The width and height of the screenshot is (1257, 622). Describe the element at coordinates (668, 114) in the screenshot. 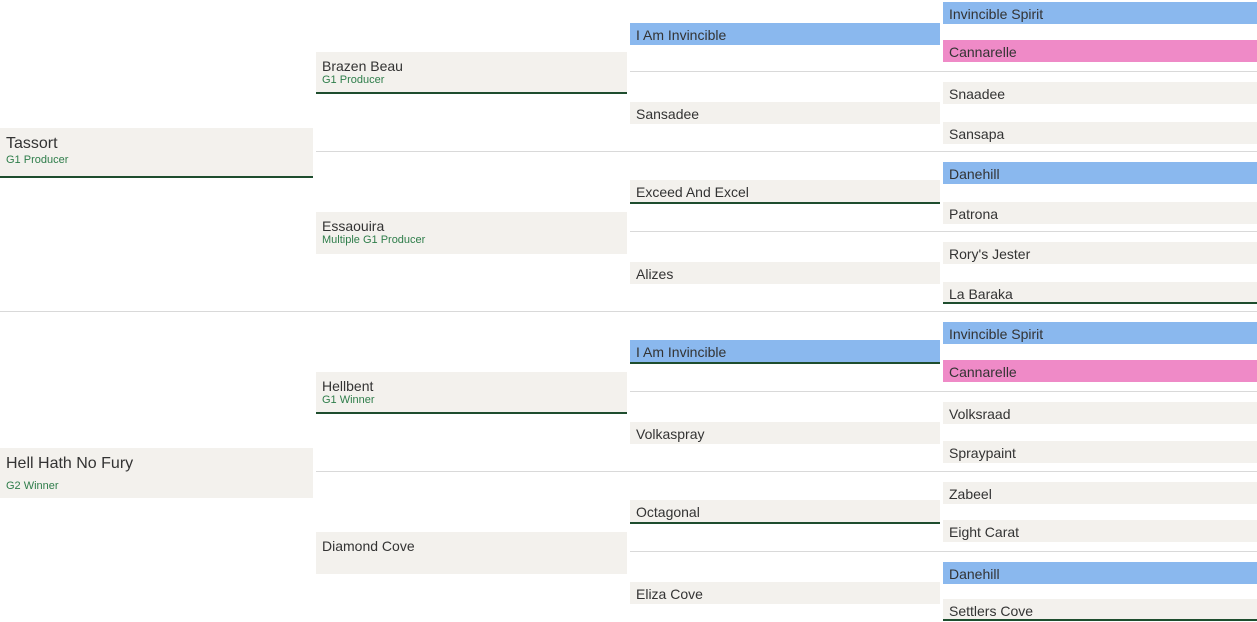

I see `horse-name: Sansadee` at that location.